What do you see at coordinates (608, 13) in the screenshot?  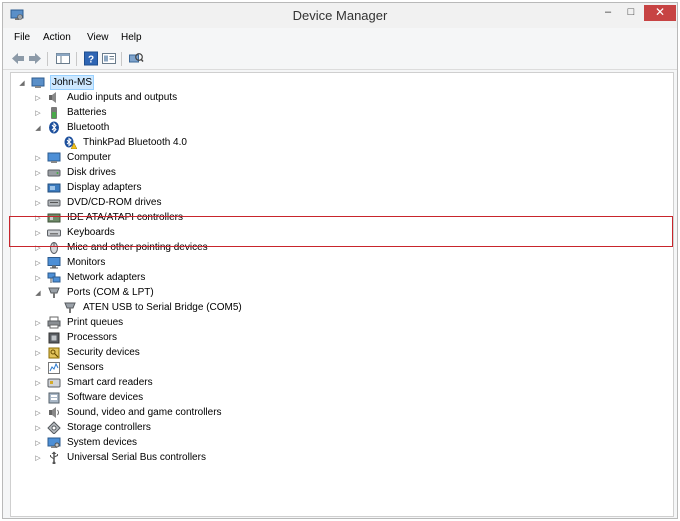 I see `minimize-button: –` at bounding box center [608, 13].